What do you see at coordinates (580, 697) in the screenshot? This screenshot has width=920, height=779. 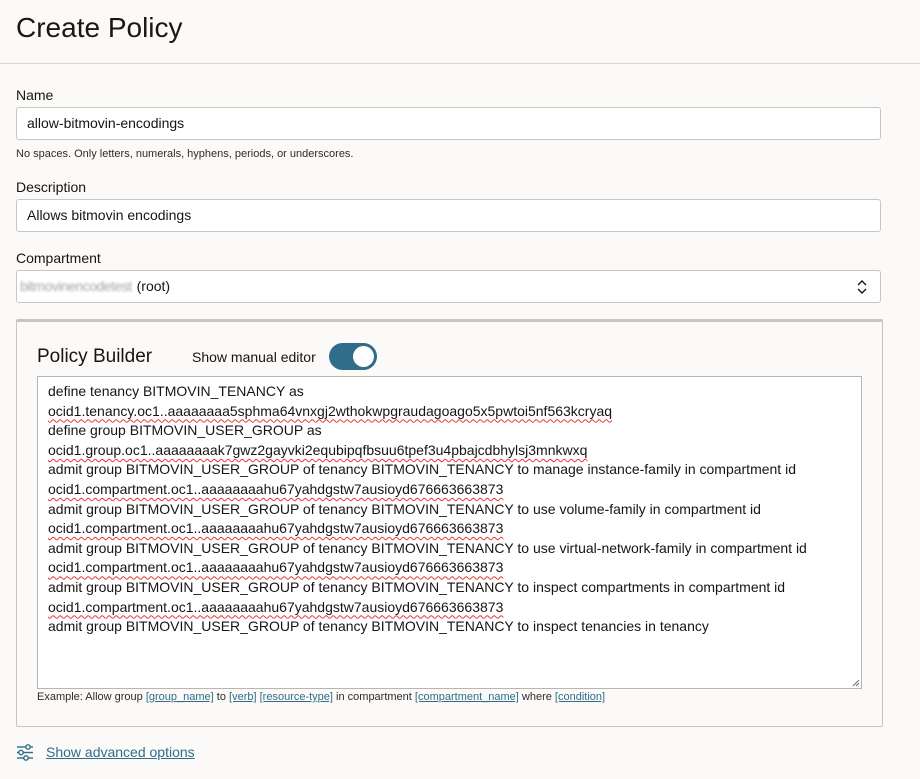 I see `condition-link: [condition]` at bounding box center [580, 697].